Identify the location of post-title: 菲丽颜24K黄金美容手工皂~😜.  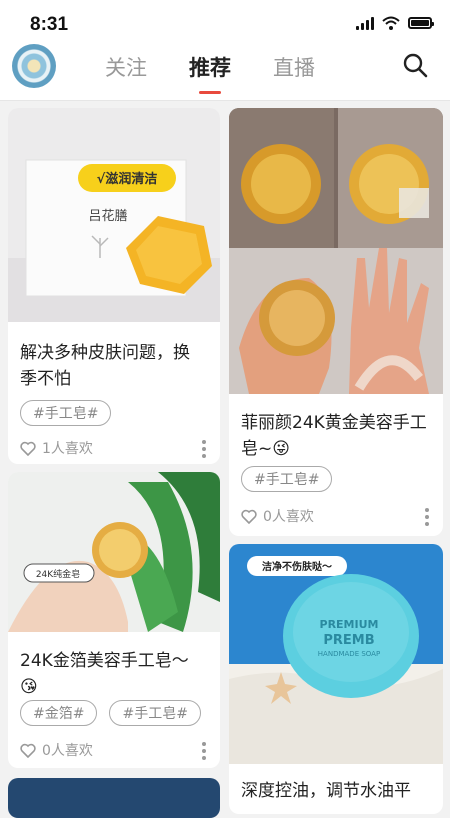
(334, 436).